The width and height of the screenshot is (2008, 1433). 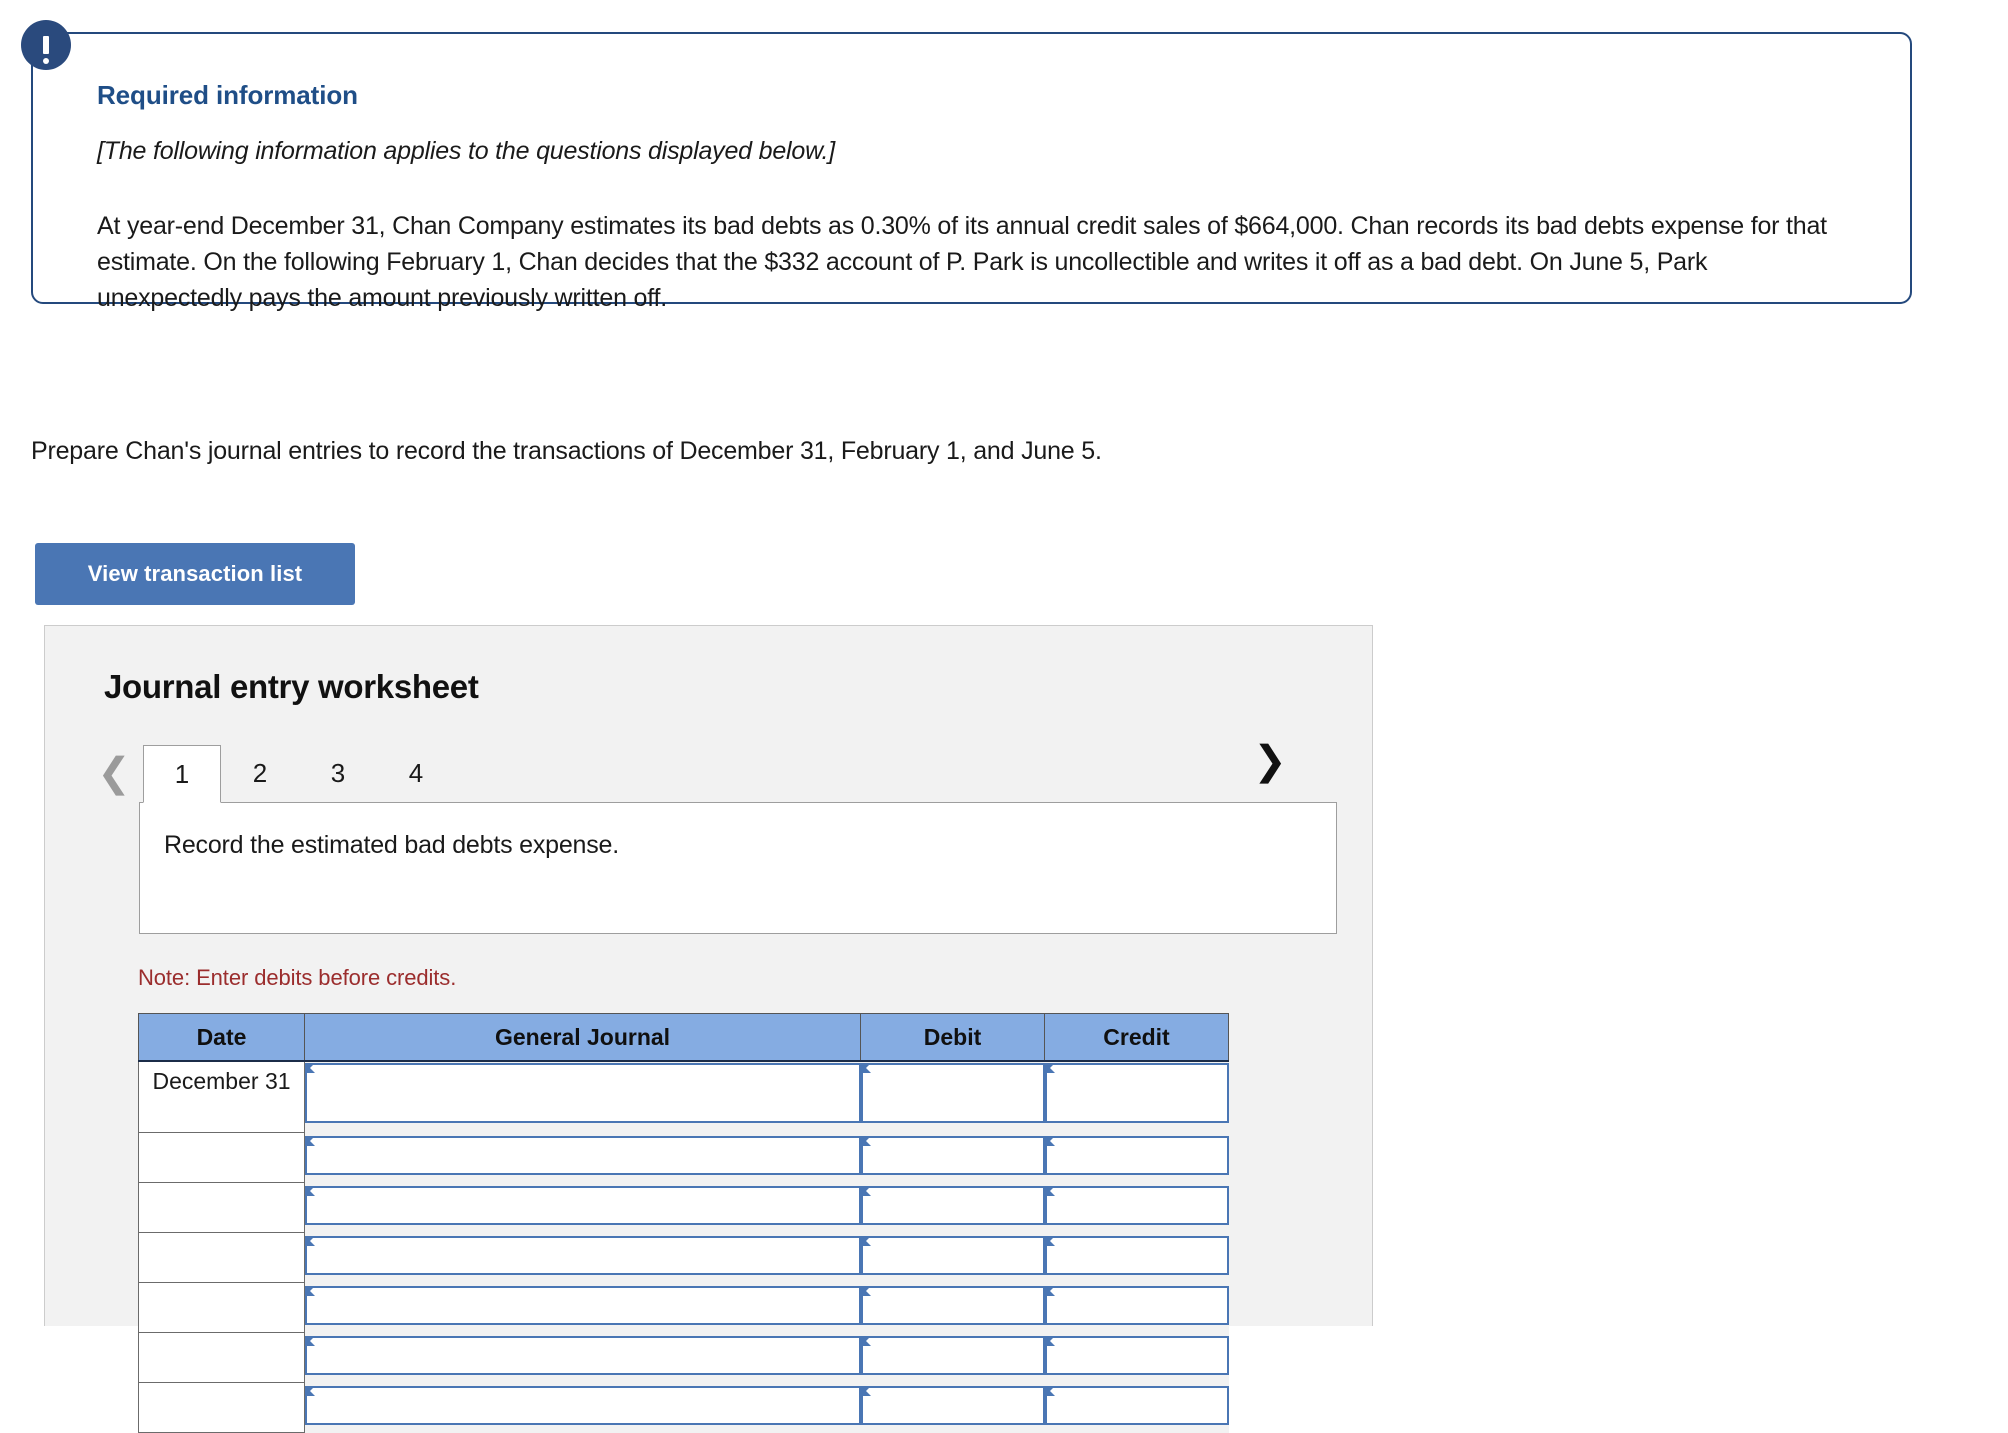 I want to click on tab-4: 4, so click(x=416, y=773).